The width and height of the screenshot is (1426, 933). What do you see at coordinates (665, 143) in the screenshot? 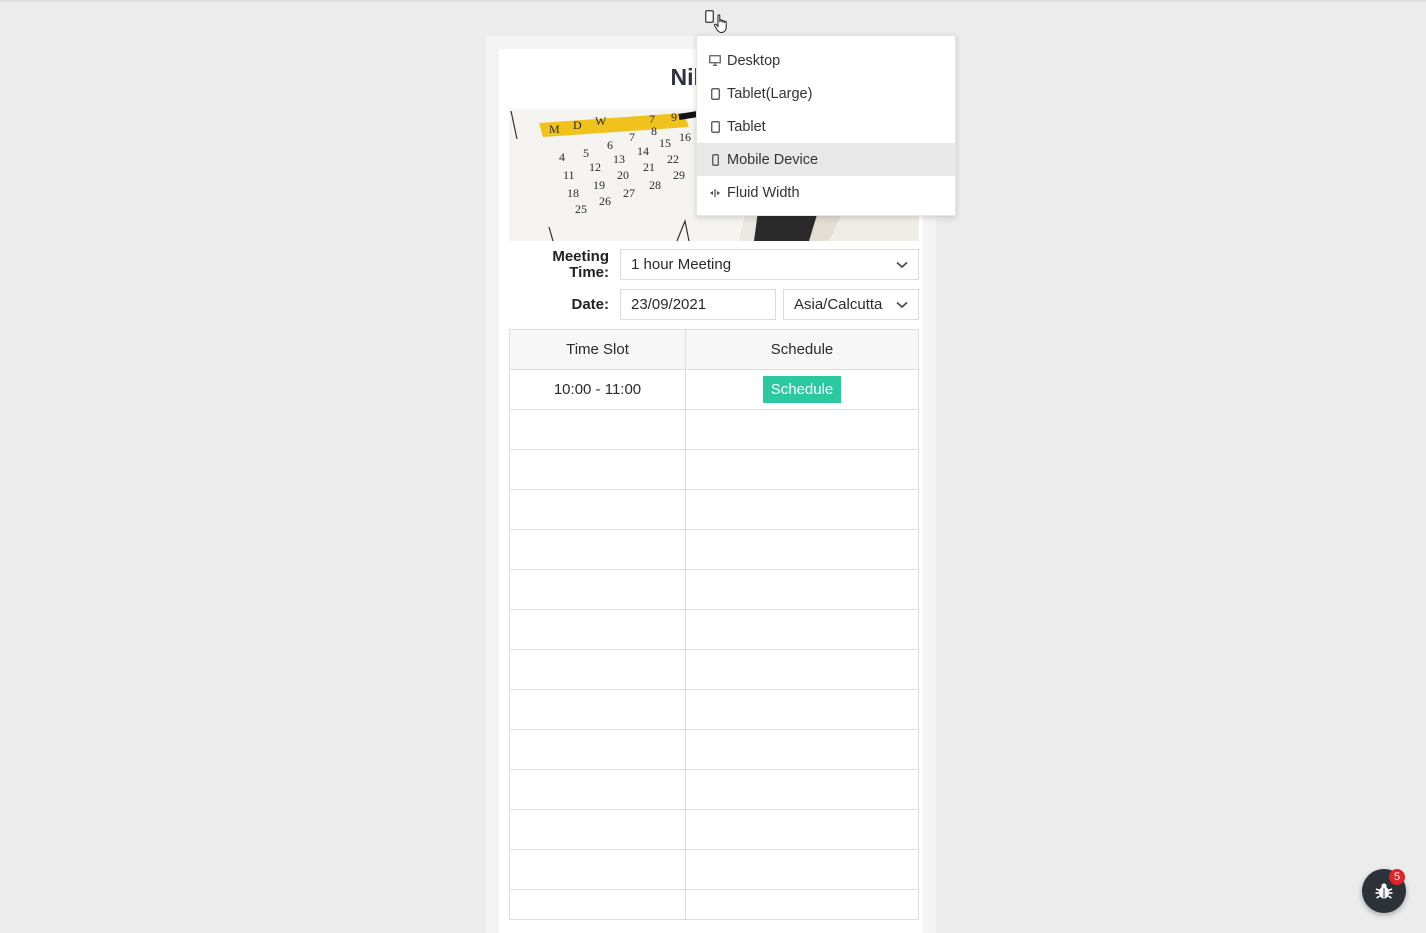
I see `svg-text: 15` at bounding box center [665, 143].